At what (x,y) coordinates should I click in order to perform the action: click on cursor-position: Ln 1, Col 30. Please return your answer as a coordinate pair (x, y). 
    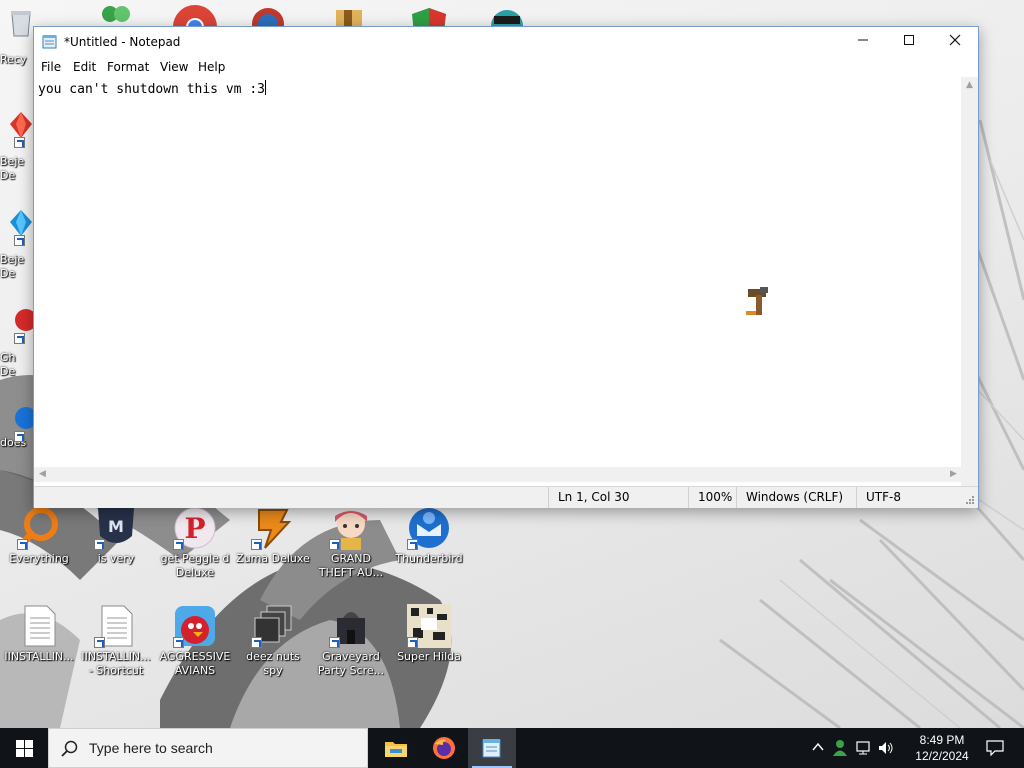
    Looking at the image, I should click on (618, 497).